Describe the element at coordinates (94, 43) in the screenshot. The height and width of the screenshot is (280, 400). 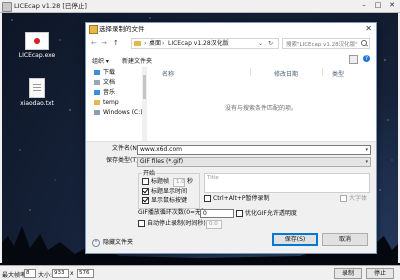
I see `back-arrow-icon: ←` at that location.